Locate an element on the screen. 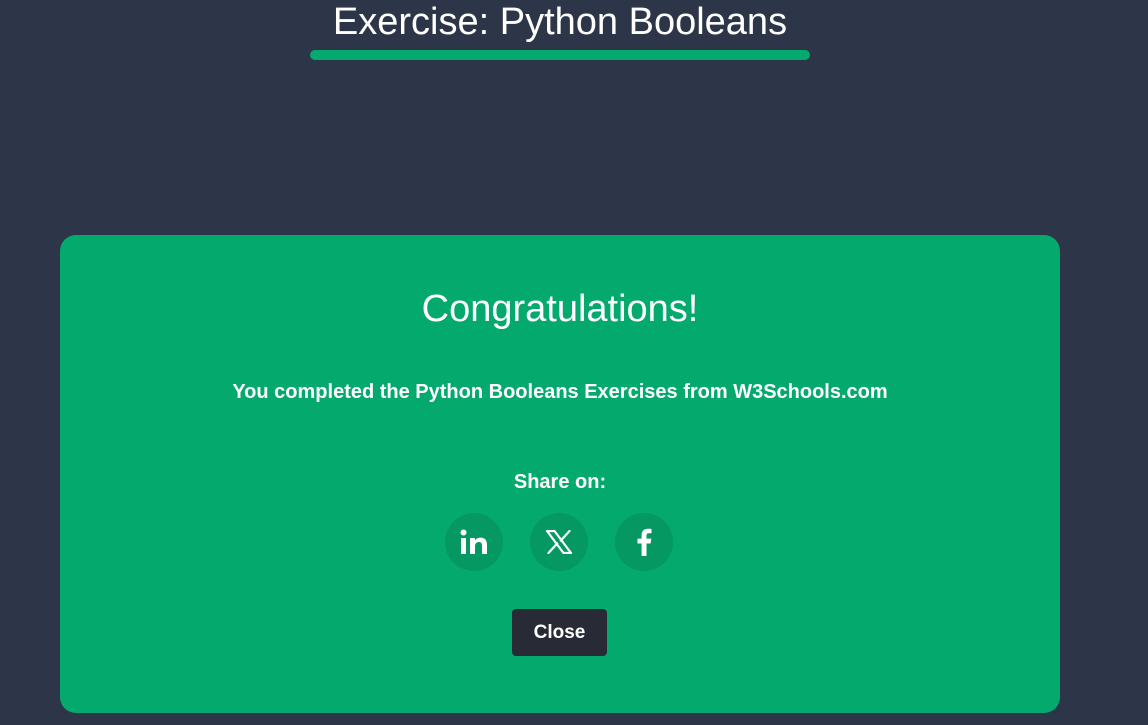 Image resolution: width=1148 pixels, height=725 pixels. facebook-icon is located at coordinates (644, 542).